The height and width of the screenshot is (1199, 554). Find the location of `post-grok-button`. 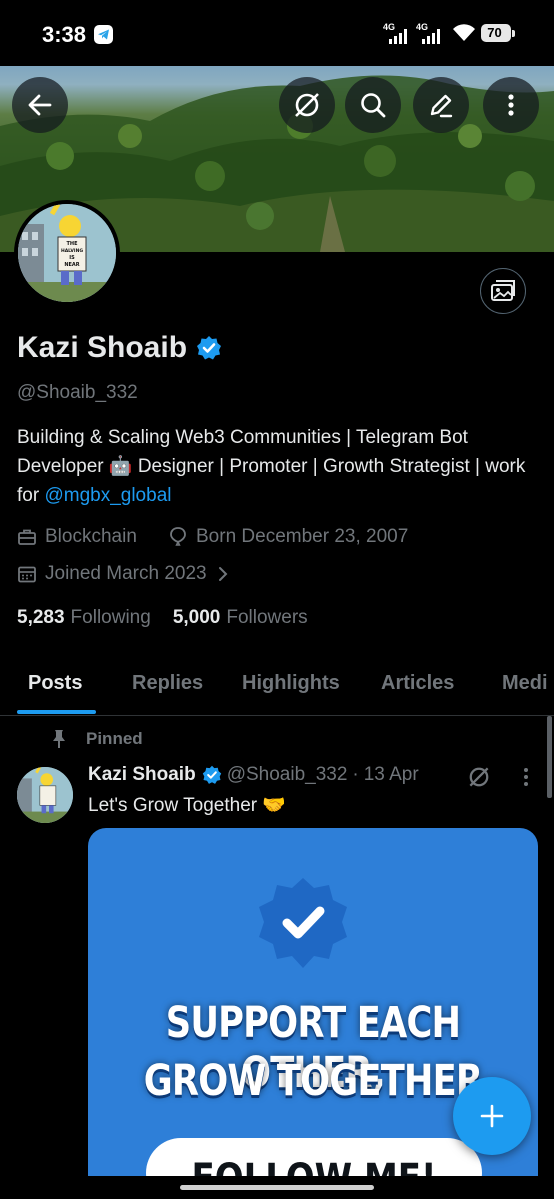

post-grok-button is located at coordinates (479, 779).